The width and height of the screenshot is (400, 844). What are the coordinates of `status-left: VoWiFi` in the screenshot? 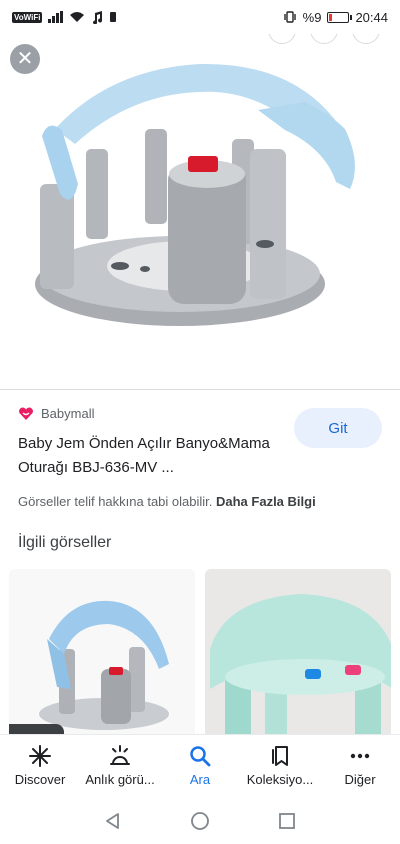 It's located at (64, 17).